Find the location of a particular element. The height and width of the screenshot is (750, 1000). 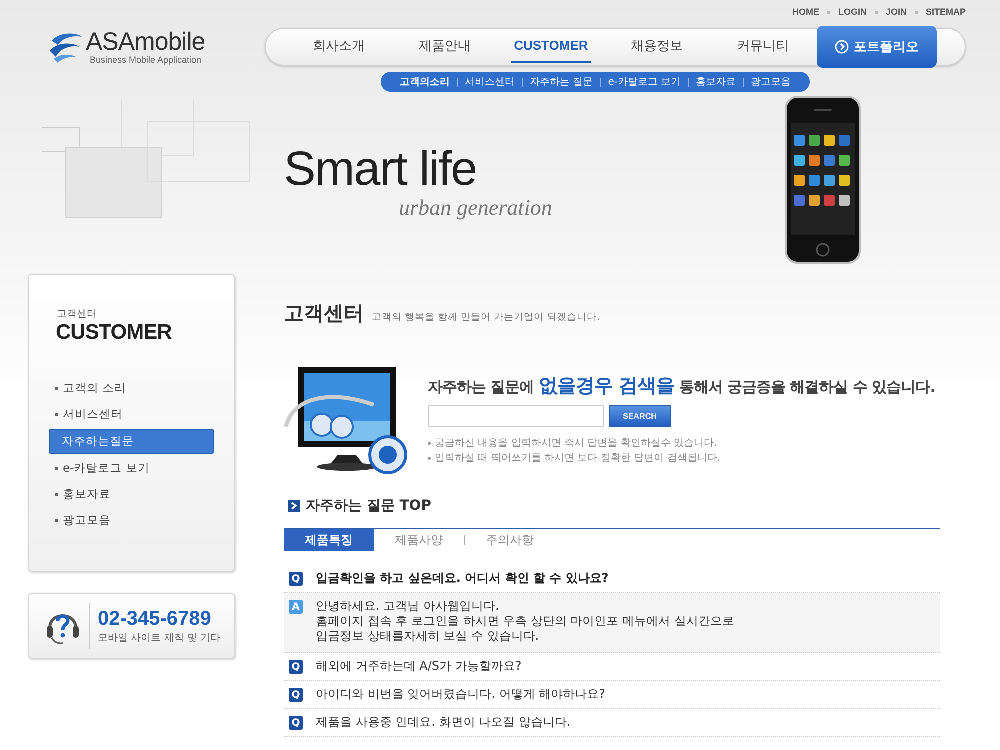

phone-number: 02-345-6789 is located at coordinates (155, 619).